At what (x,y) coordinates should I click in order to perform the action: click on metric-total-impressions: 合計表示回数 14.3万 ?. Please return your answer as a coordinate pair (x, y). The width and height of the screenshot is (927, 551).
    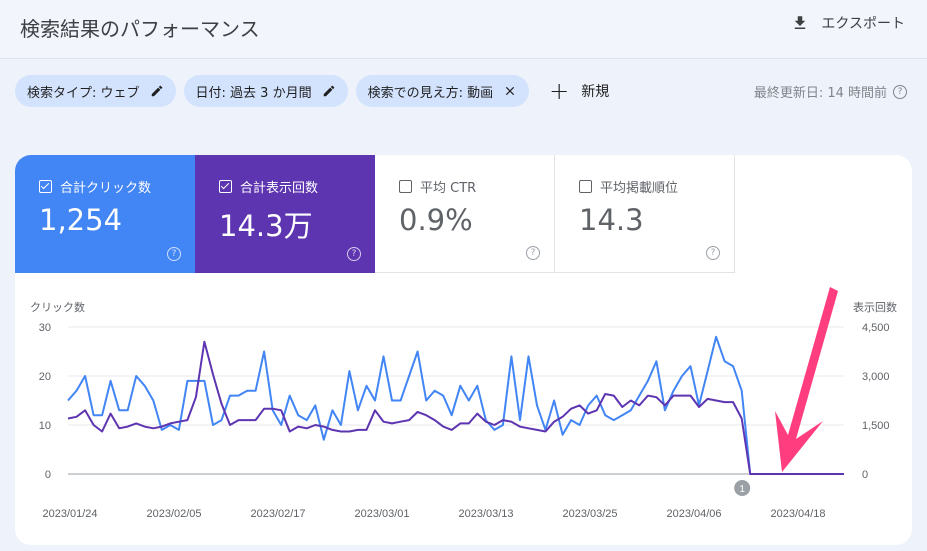
    Looking at the image, I should click on (285, 214).